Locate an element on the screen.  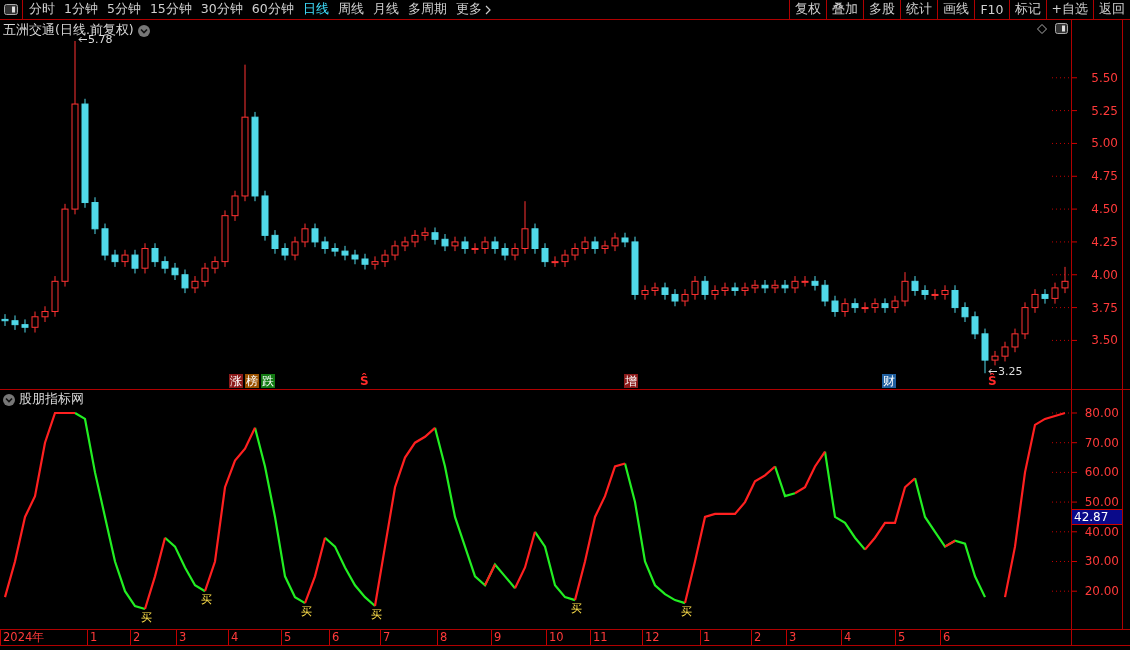
arrow-icon is located at coordinates (82, 39).